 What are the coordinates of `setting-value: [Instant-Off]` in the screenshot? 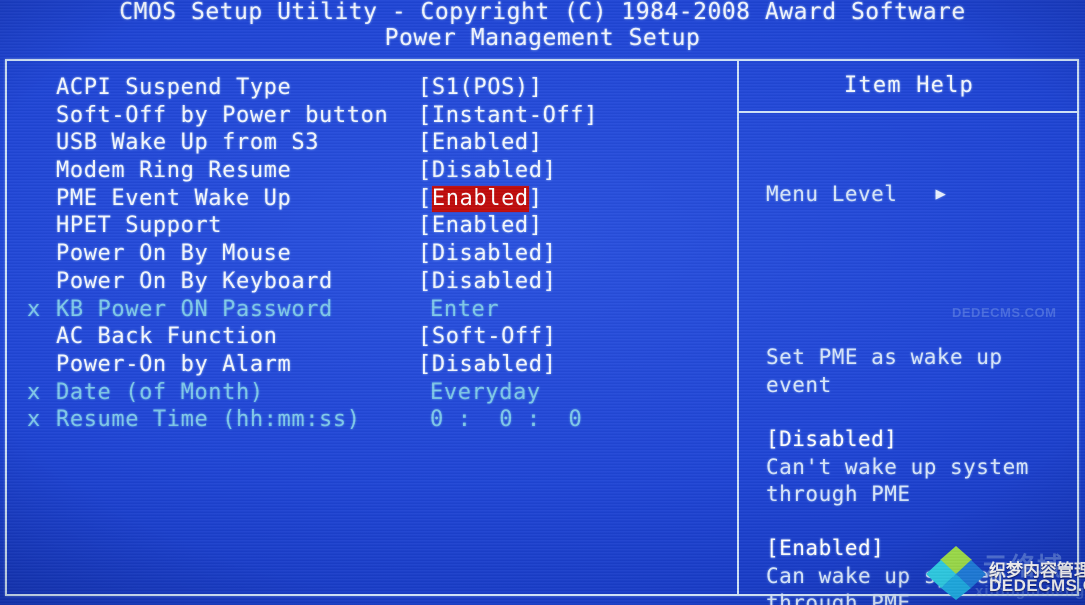 It's located at (508, 116).